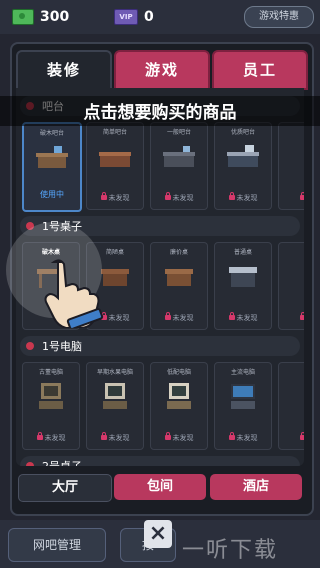 The width and height of the screenshot is (320, 568). I want to click on item-name: 低配电脑, so click(178, 372).